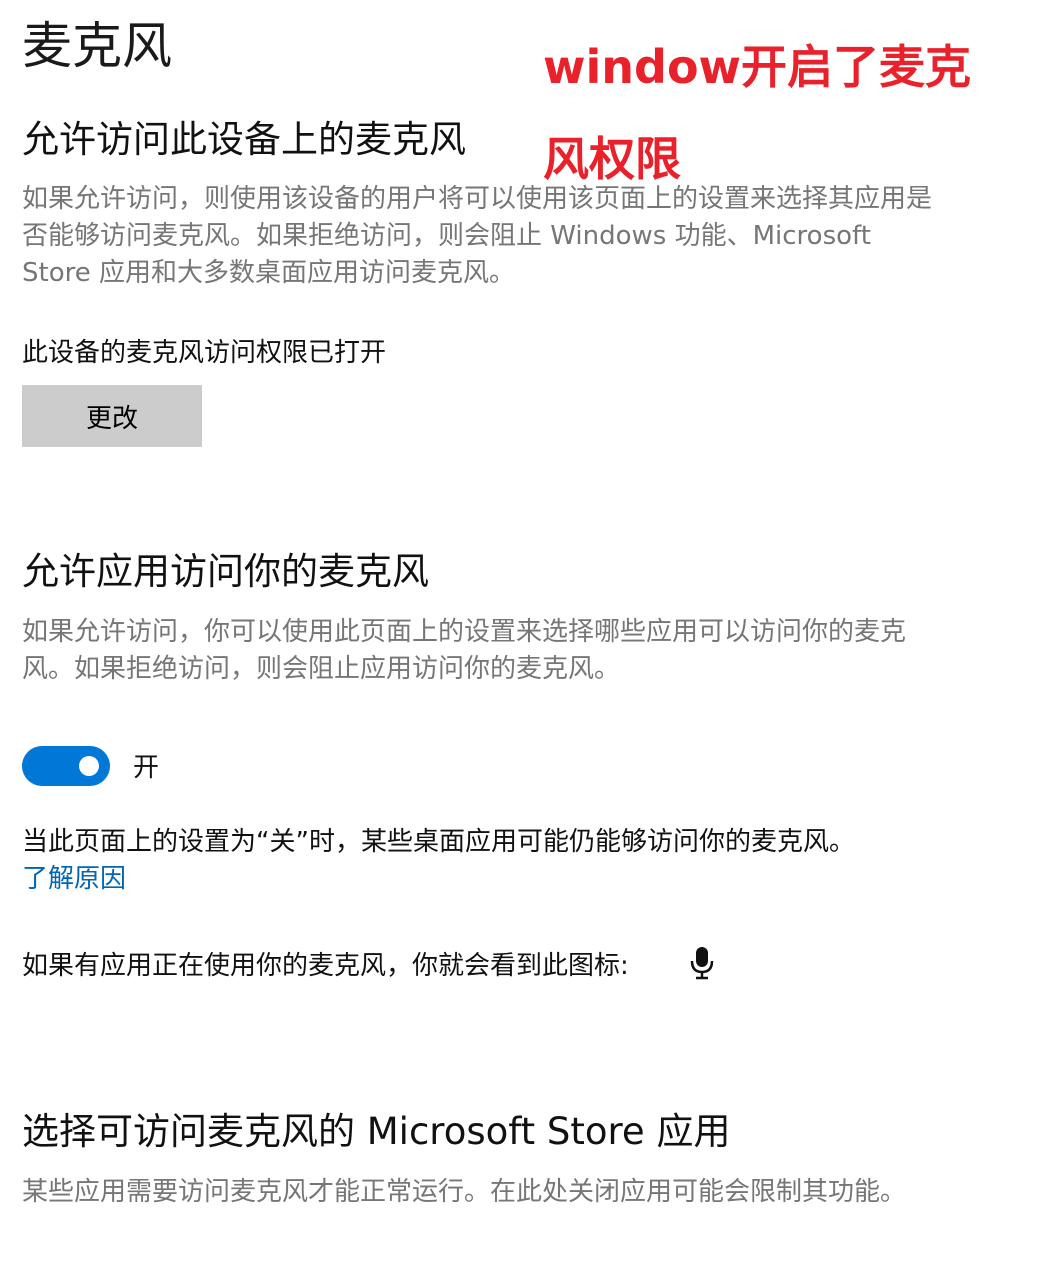 This screenshot has height=1286, width=1062. What do you see at coordinates (66, 766) in the screenshot?
I see `app-access-toggle` at bounding box center [66, 766].